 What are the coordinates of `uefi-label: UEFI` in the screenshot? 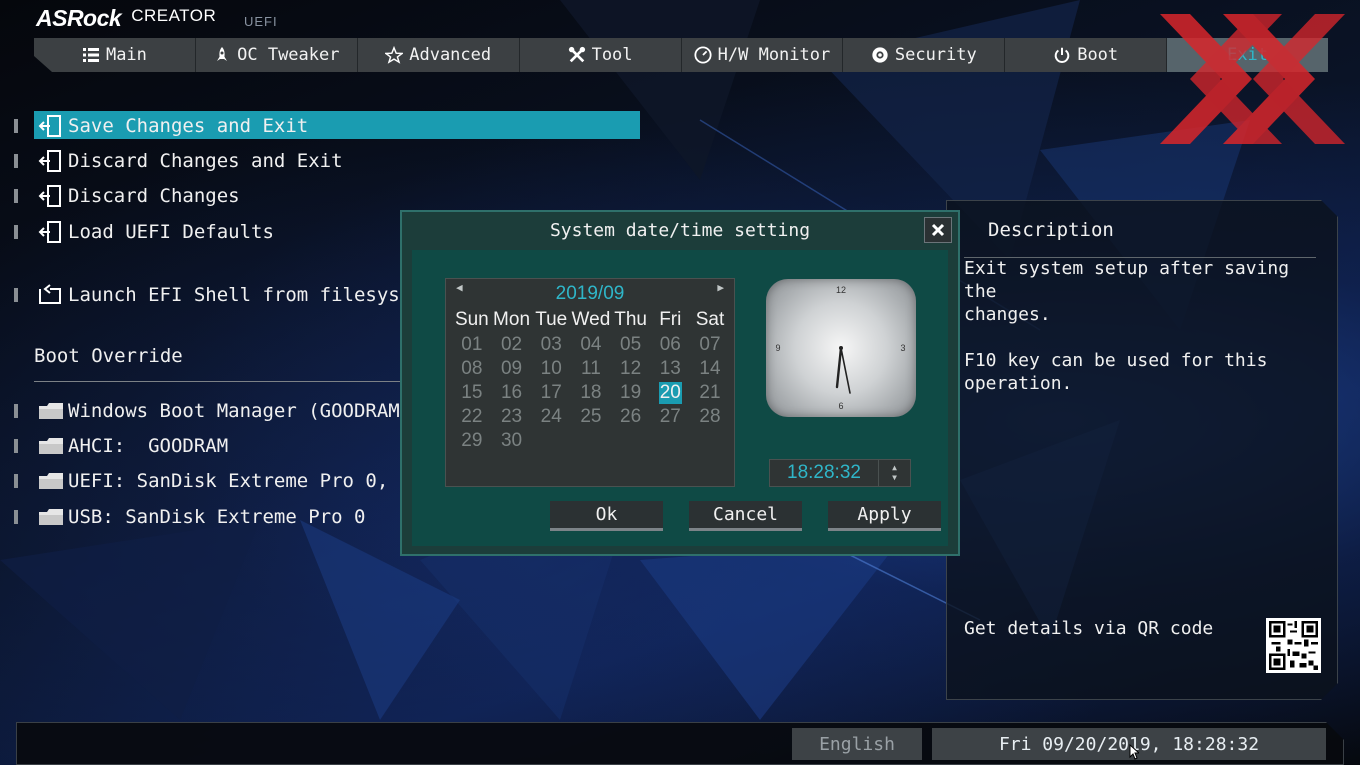 It's located at (261, 21).